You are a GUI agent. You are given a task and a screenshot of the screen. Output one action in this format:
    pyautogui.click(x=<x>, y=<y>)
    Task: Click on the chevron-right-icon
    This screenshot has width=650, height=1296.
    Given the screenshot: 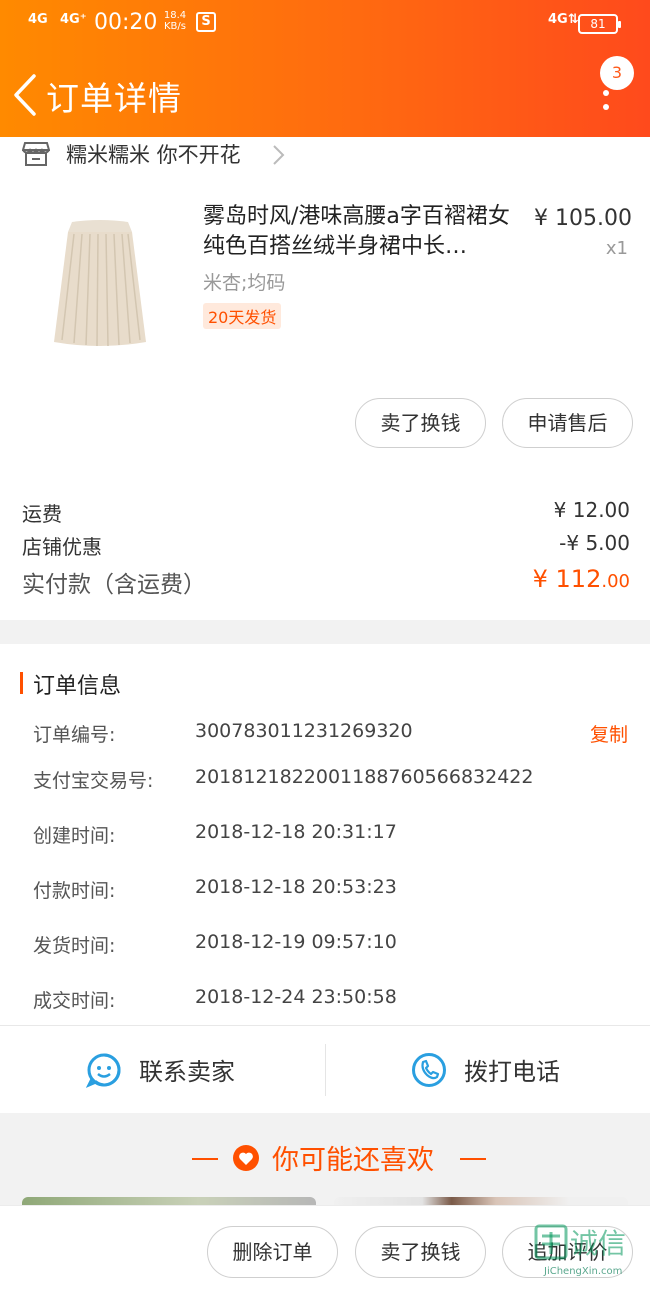 What is the action you would take?
    pyautogui.click(x=279, y=155)
    